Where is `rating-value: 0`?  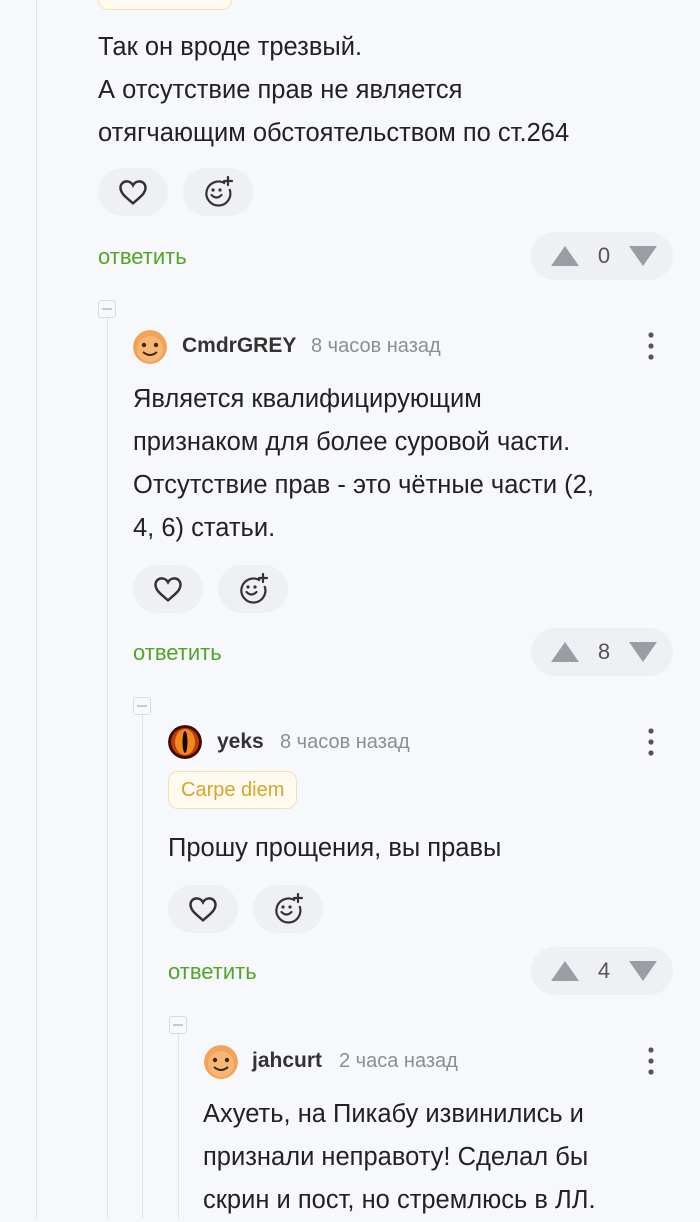
rating-value: 0 is located at coordinates (604, 255).